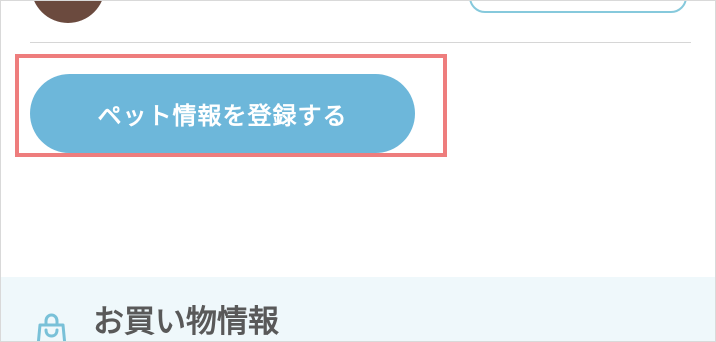 This screenshot has height=342, width=716. Describe the element at coordinates (51, 327) in the screenshot. I see `shopping-bag-icon` at that location.